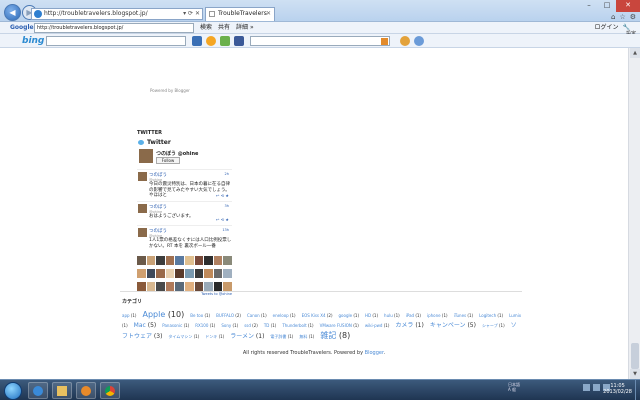 This screenshot has height=400, width=640. Describe the element at coordinates (227, 174) in the screenshot. I see `tweet-time: 2h` at that location.